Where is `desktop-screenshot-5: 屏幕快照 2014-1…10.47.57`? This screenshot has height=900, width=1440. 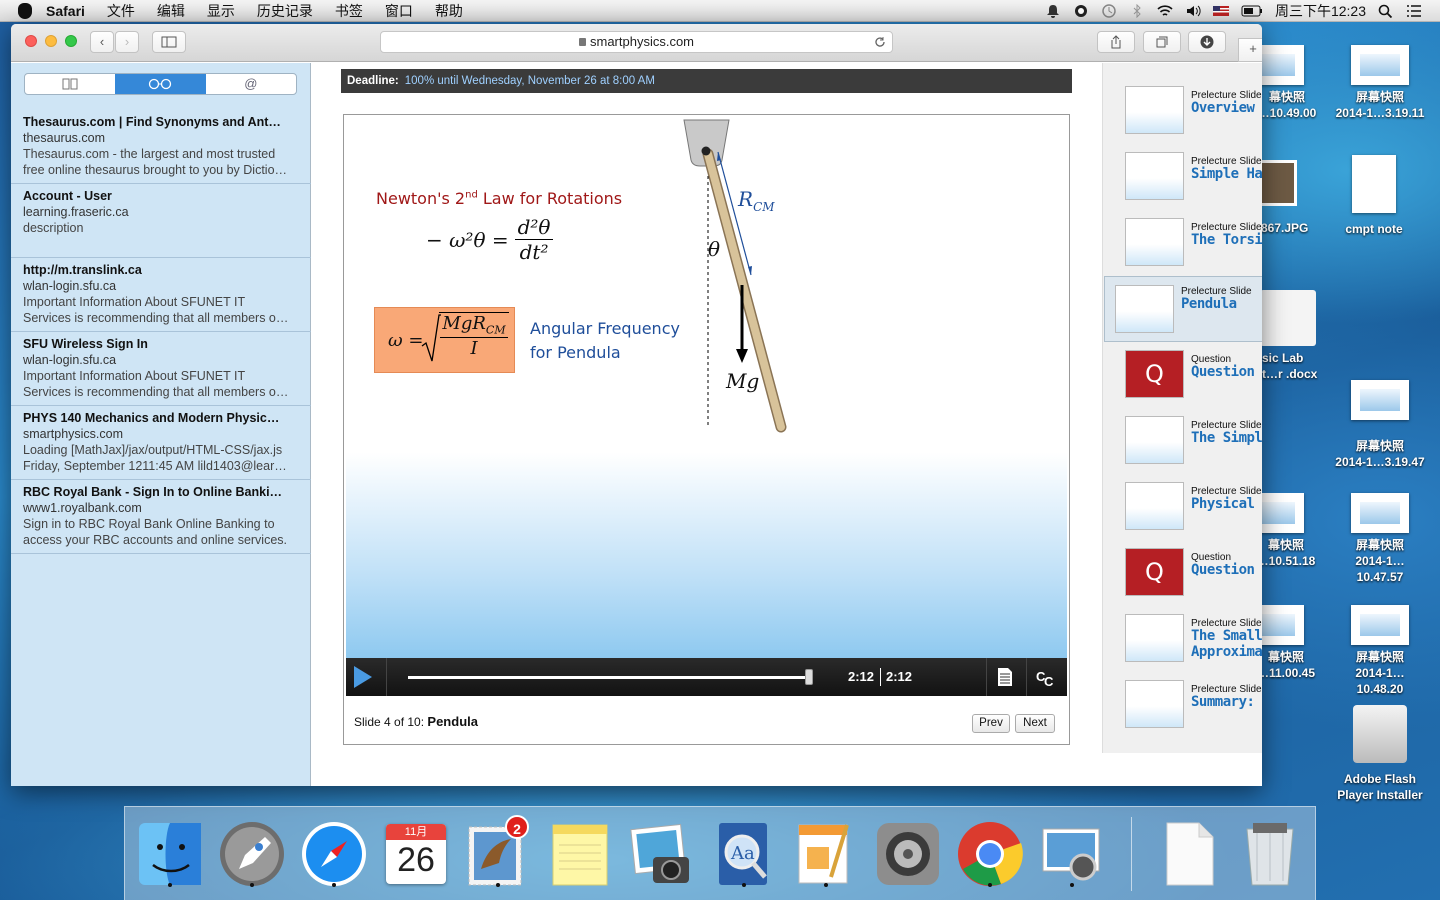 desktop-screenshot-5: 屏幕快照 2014-1…10.47.57 is located at coordinates (1380, 539).